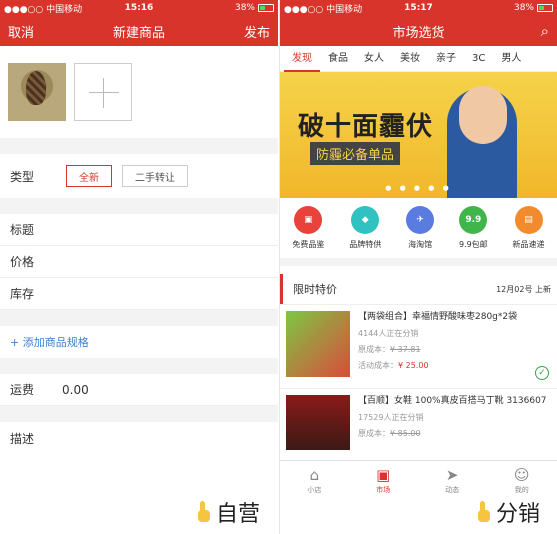 Image resolution: width=557 pixels, height=534 pixels. I want to click on distributor-count: 4144人正在分销, so click(388, 333).